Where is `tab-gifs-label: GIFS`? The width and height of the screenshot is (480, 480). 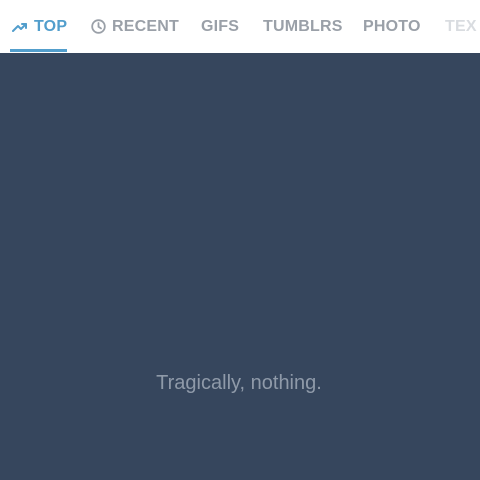
tab-gifs-label: GIFS is located at coordinates (220, 26).